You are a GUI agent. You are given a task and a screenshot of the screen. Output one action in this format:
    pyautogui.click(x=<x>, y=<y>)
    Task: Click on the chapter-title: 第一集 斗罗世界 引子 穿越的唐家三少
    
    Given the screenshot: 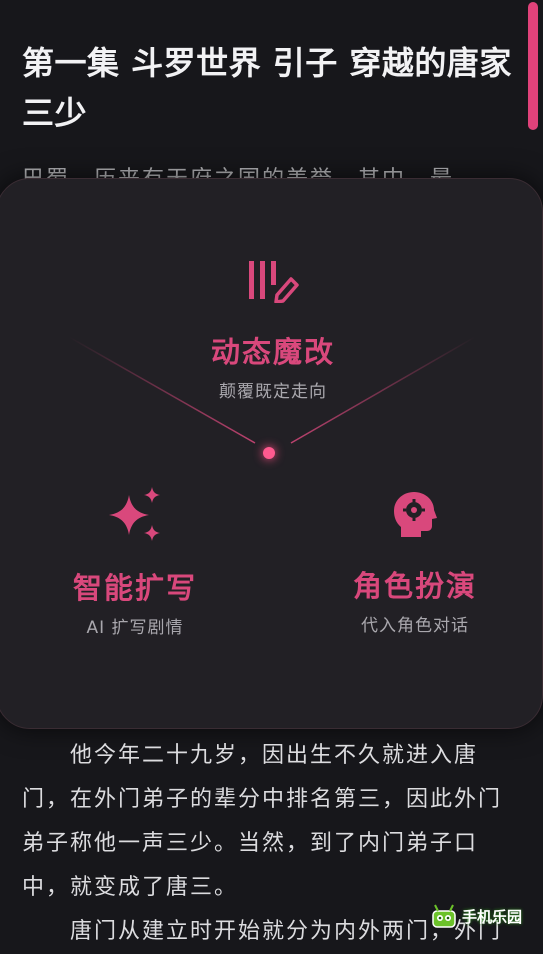 What is the action you would take?
    pyautogui.click(x=267, y=88)
    